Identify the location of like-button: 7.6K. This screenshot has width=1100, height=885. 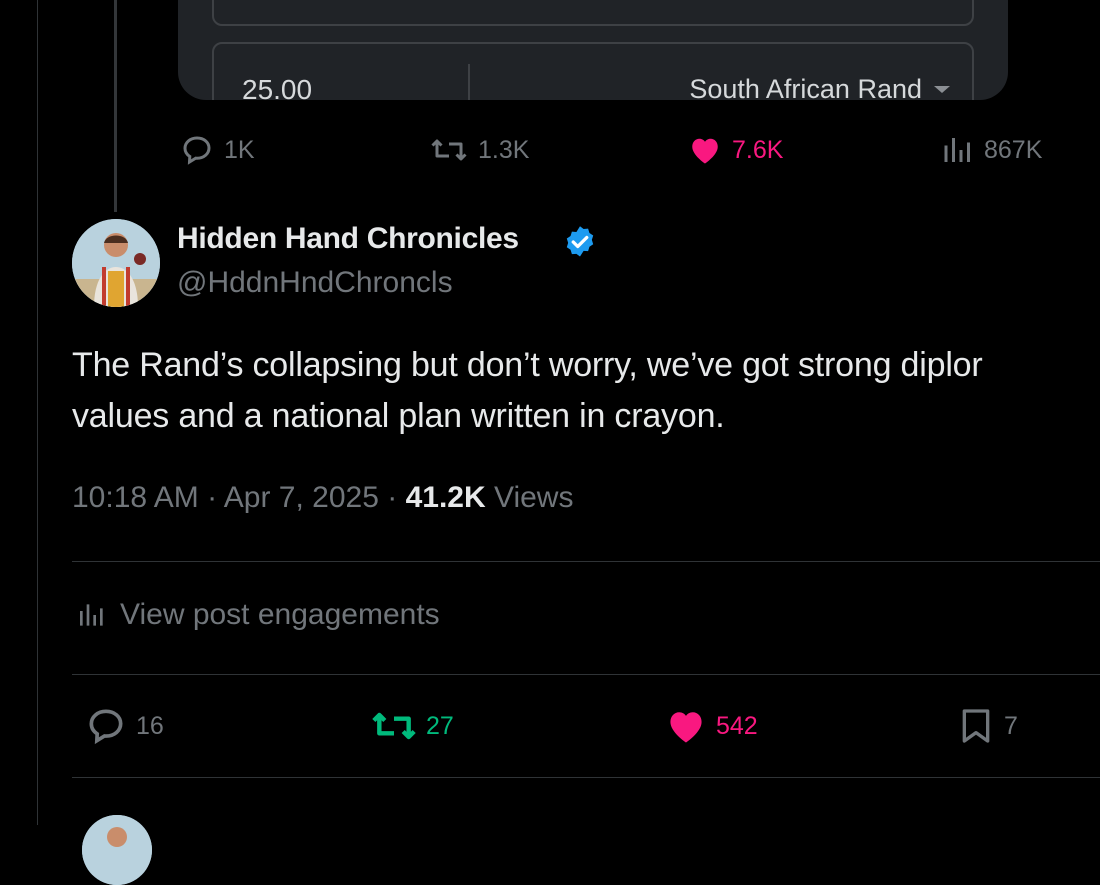
(734, 150).